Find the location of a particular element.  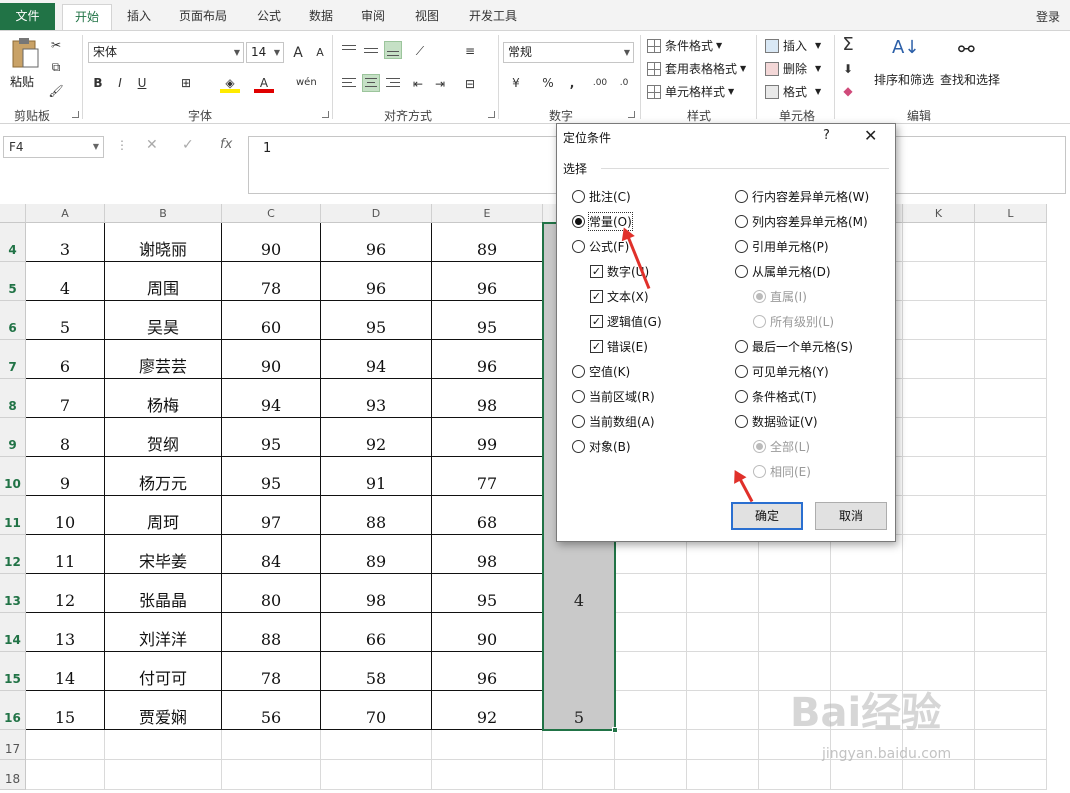

row-header: 5 is located at coordinates (13, 281).